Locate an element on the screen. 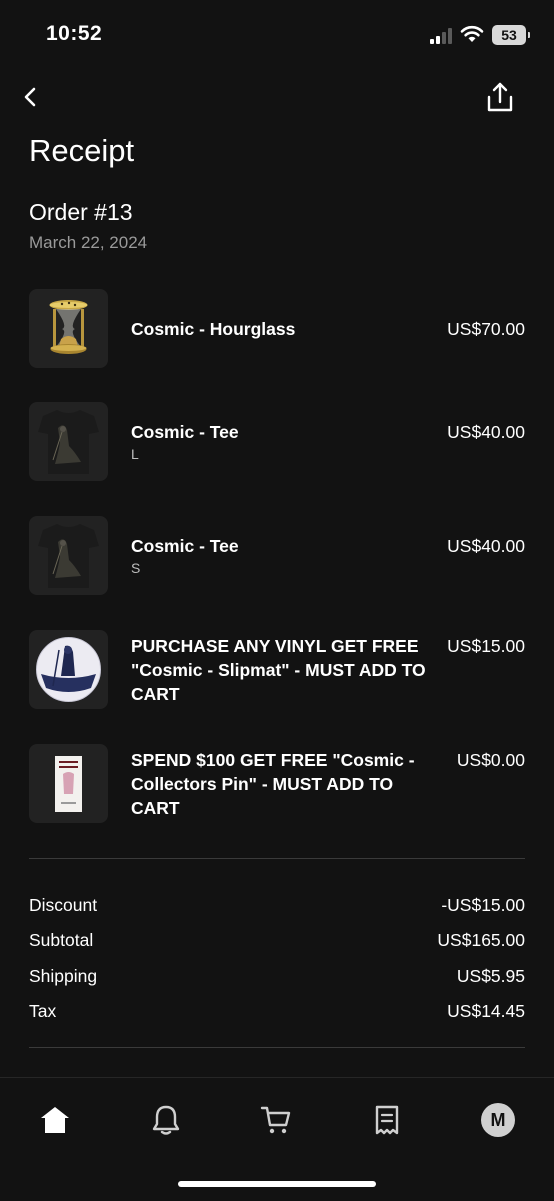 The width and height of the screenshot is (554, 1201). item-price: US$15.00 is located at coordinates (486, 646).